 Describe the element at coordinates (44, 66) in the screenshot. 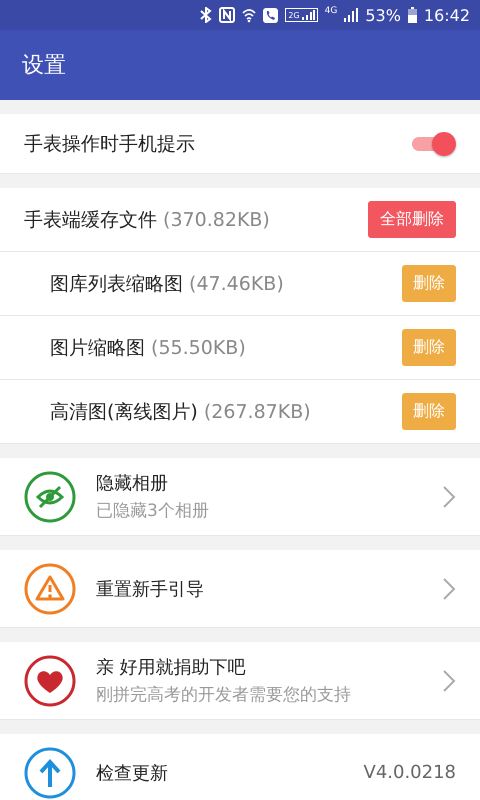

I see `page-title: 设置` at that location.